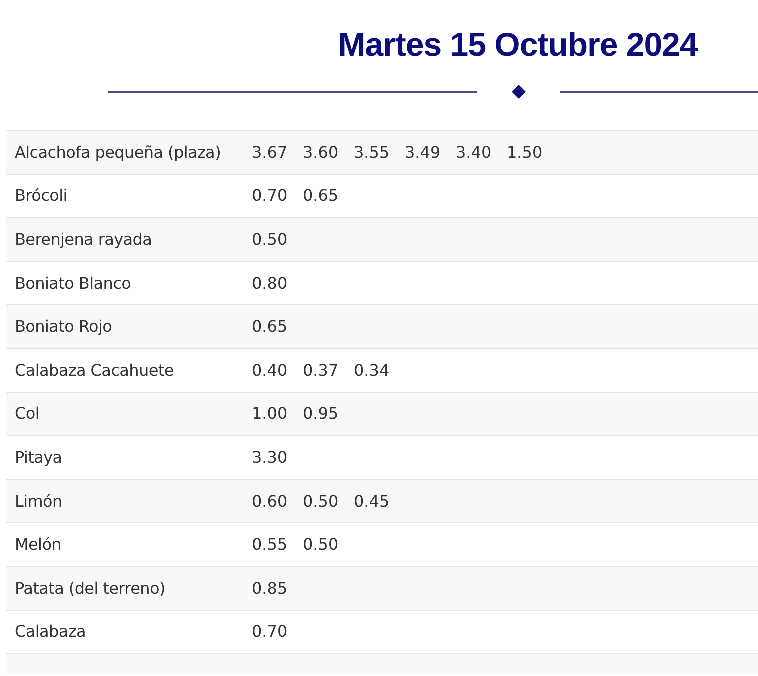 This screenshot has width=758, height=676. What do you see at coordinates (27, 414) in the screenshot?
I see `product-name: Col` at bounding box center [27, 414].